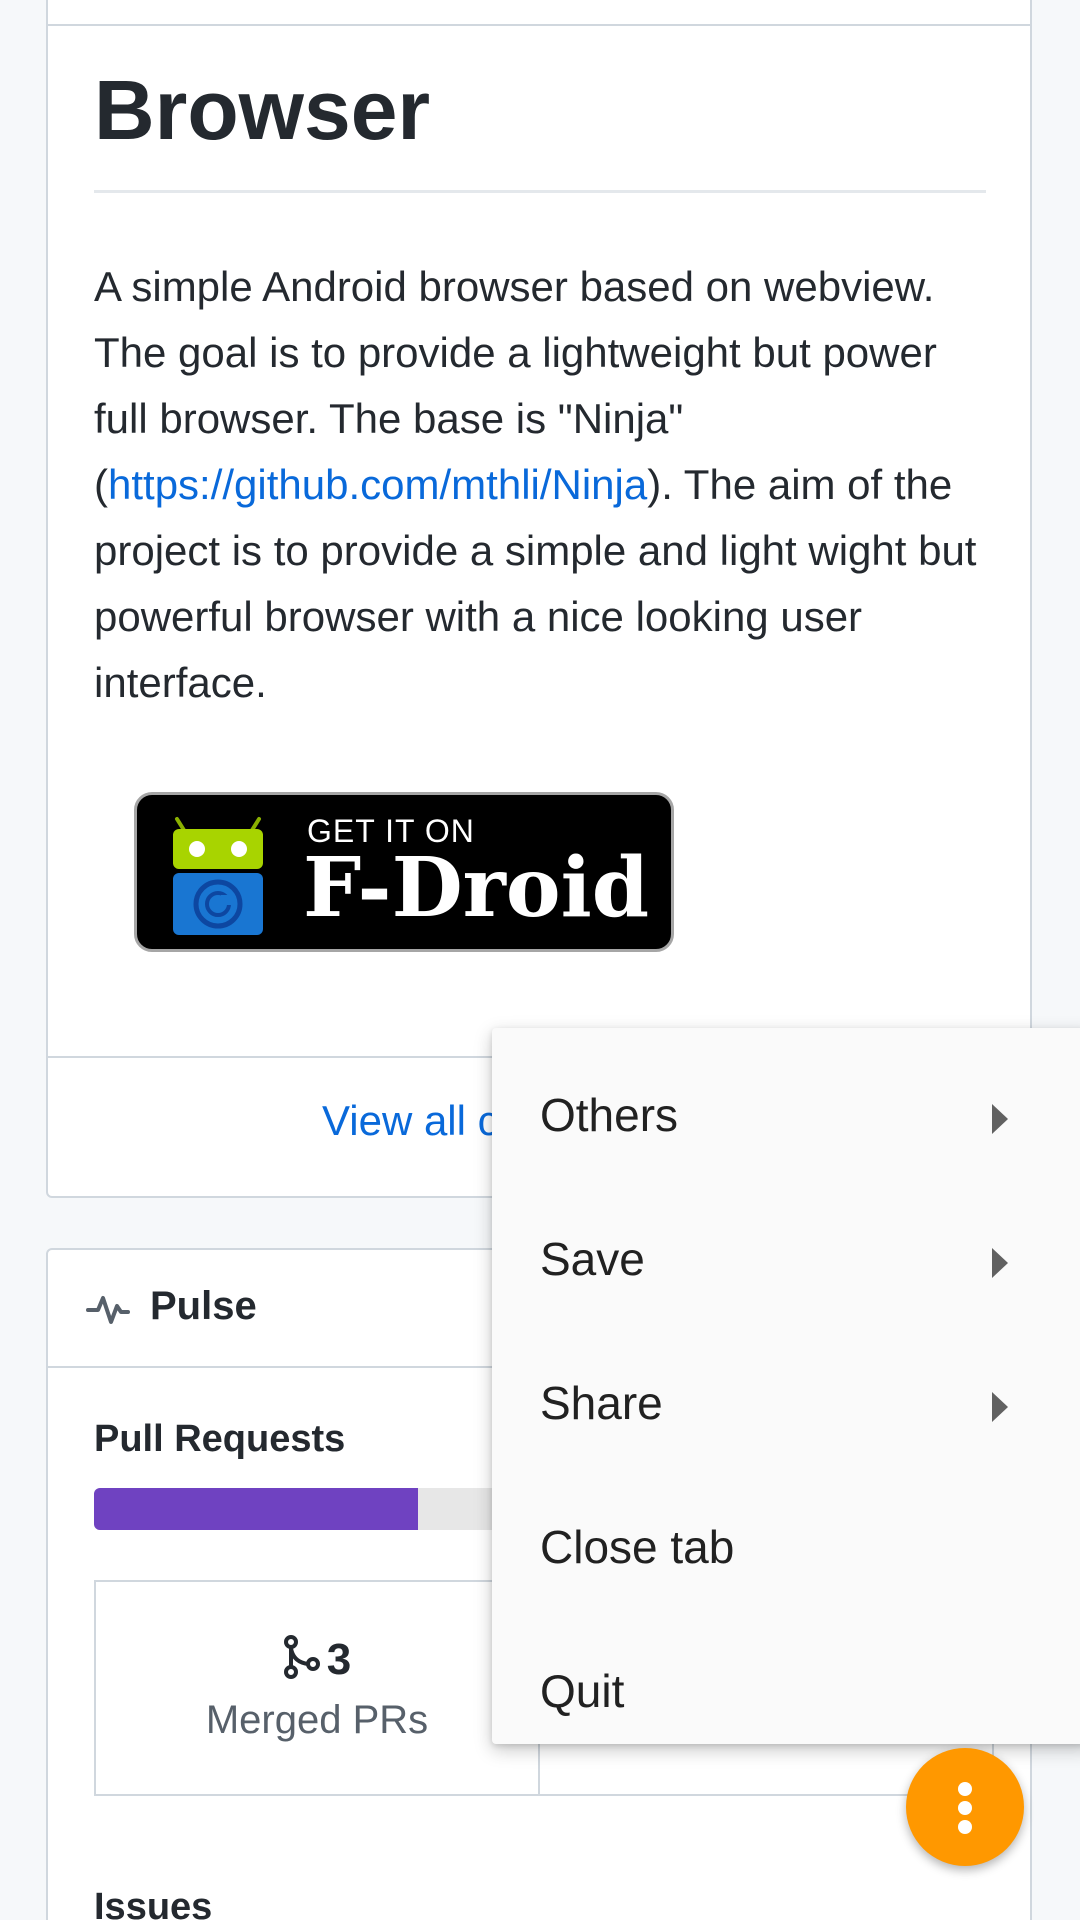  I want to click on git-merge-icon, so click(301, 1657).